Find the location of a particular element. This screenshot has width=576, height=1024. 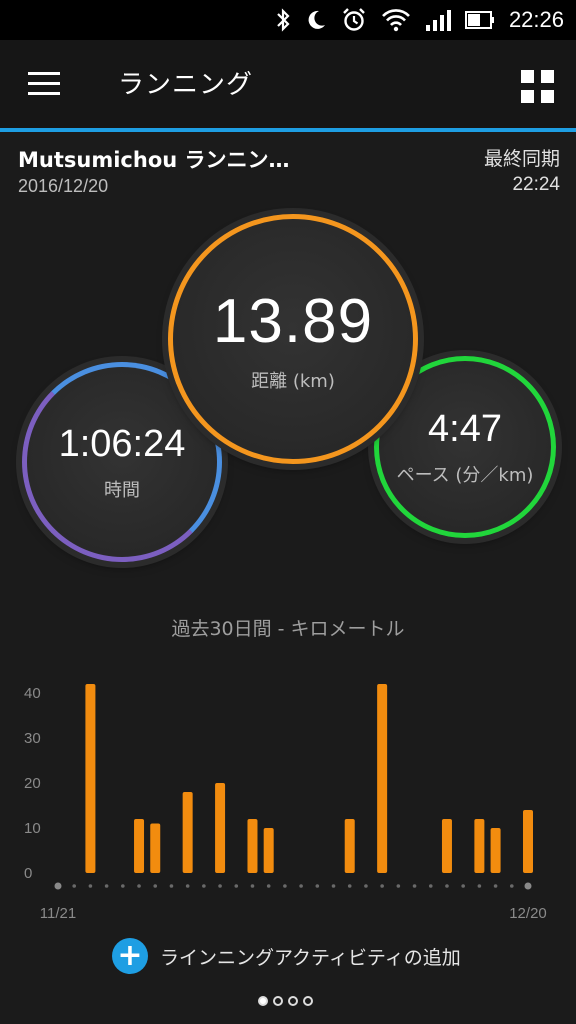

alarm-icon is located at coordinates (354, 20).